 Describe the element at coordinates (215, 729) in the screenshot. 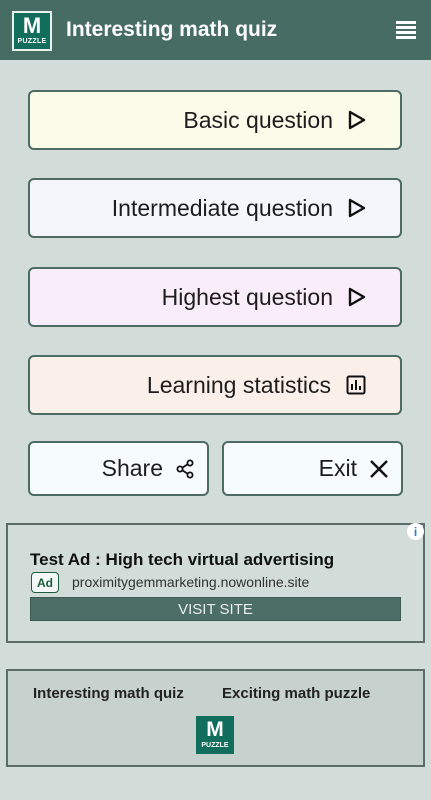

I see `footer-logo-letter: M` at that location.